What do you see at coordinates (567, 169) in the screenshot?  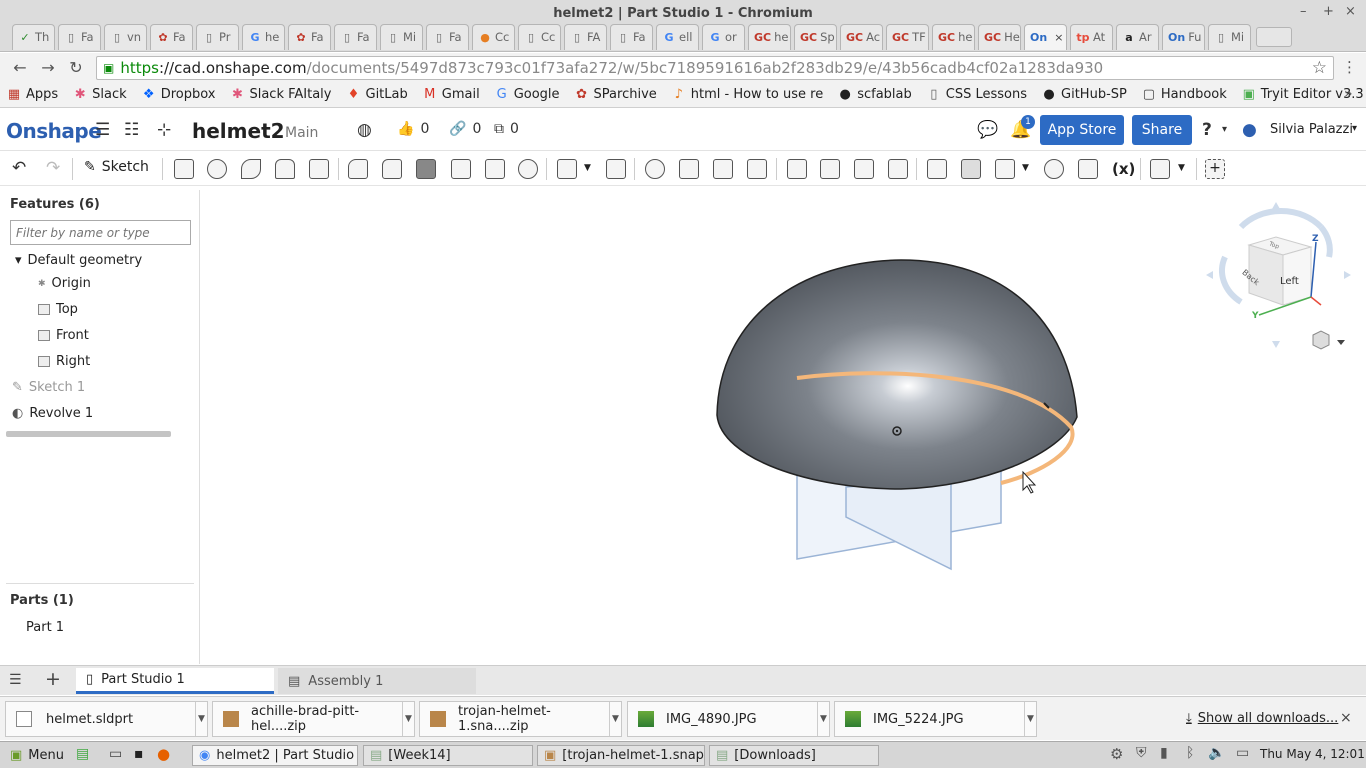 I see `pattern-icon` at bounding box center [567, 169].